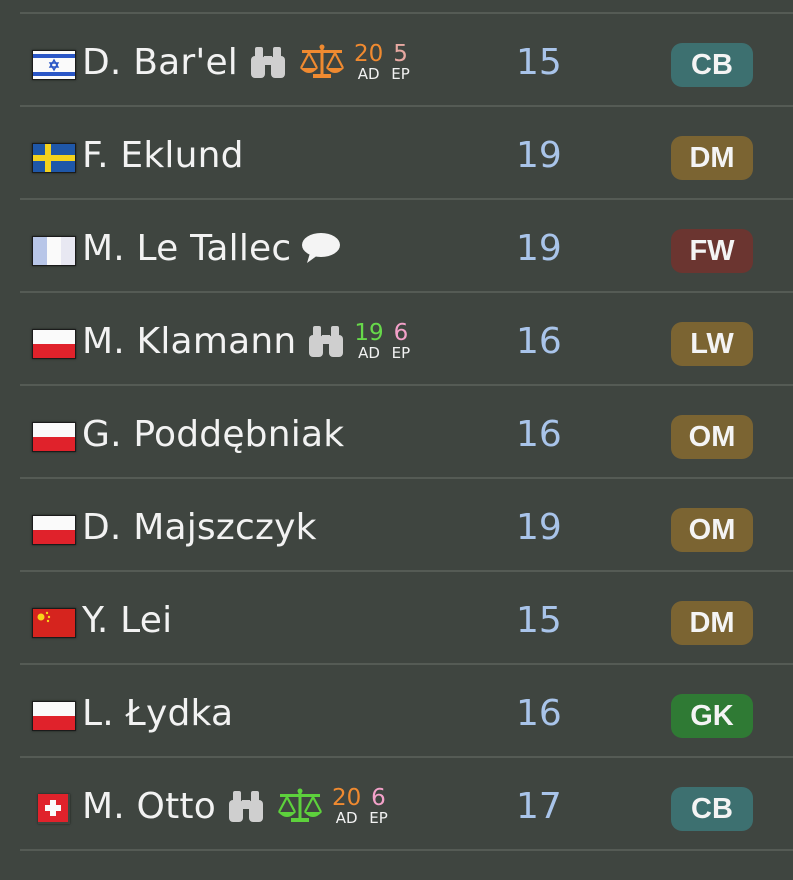  I want to click on player-name-group: M. Otto 20 AD 6 EP, so click(235, 806).